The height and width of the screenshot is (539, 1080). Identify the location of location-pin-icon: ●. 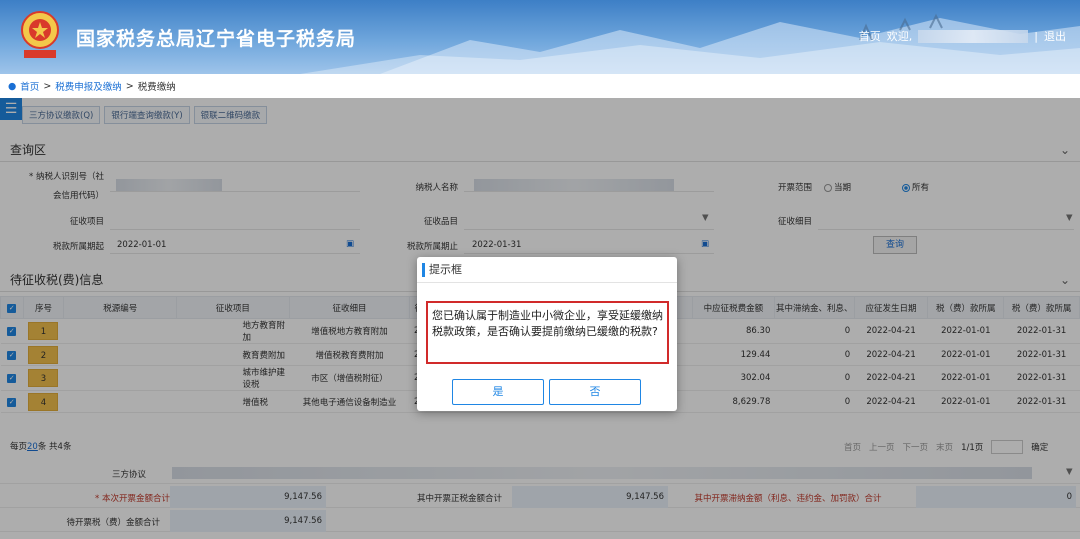
(12, 86).